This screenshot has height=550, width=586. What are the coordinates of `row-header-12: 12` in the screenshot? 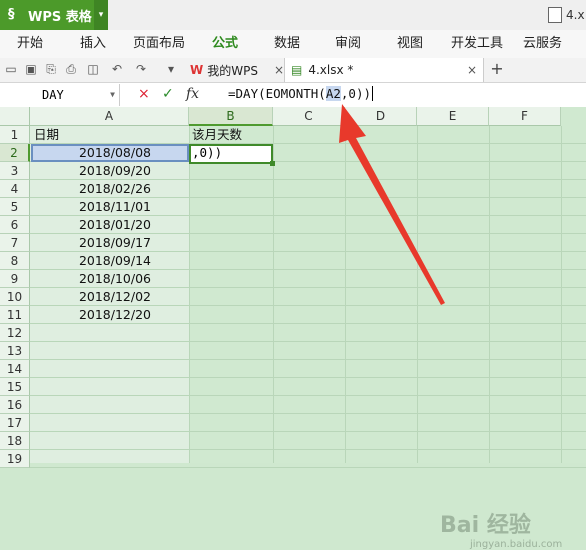 It's located at (15, 333).